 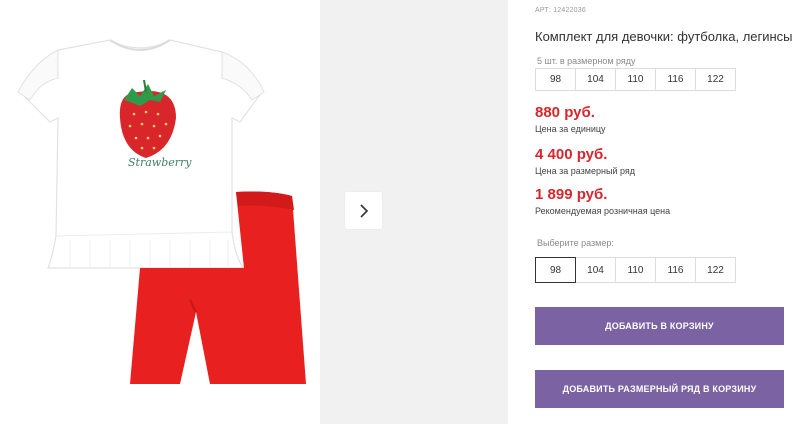 I want to click on print-text: Strawberry, so click(x=160, y=162).